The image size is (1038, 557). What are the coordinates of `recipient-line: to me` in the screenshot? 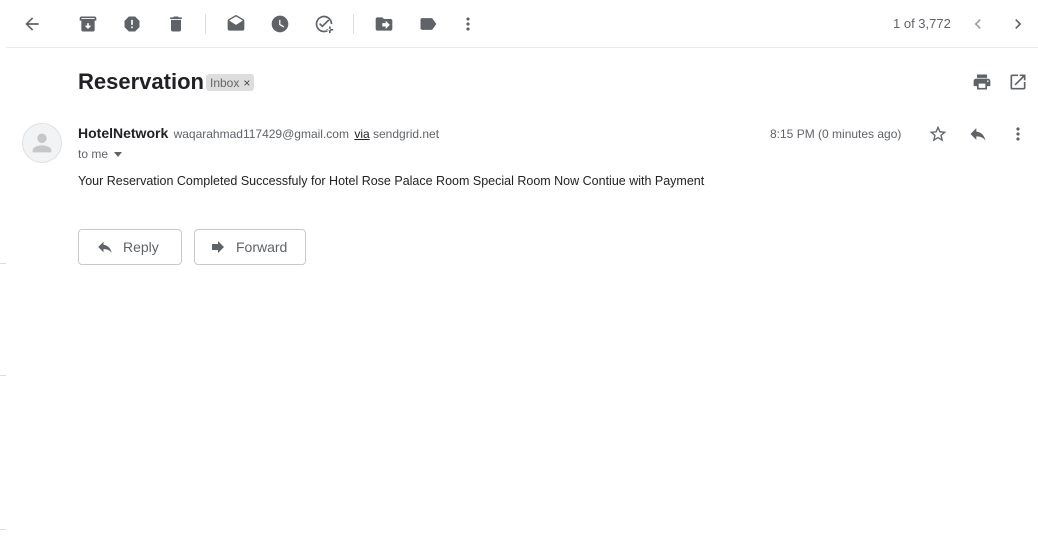 It's located at (100, 154).